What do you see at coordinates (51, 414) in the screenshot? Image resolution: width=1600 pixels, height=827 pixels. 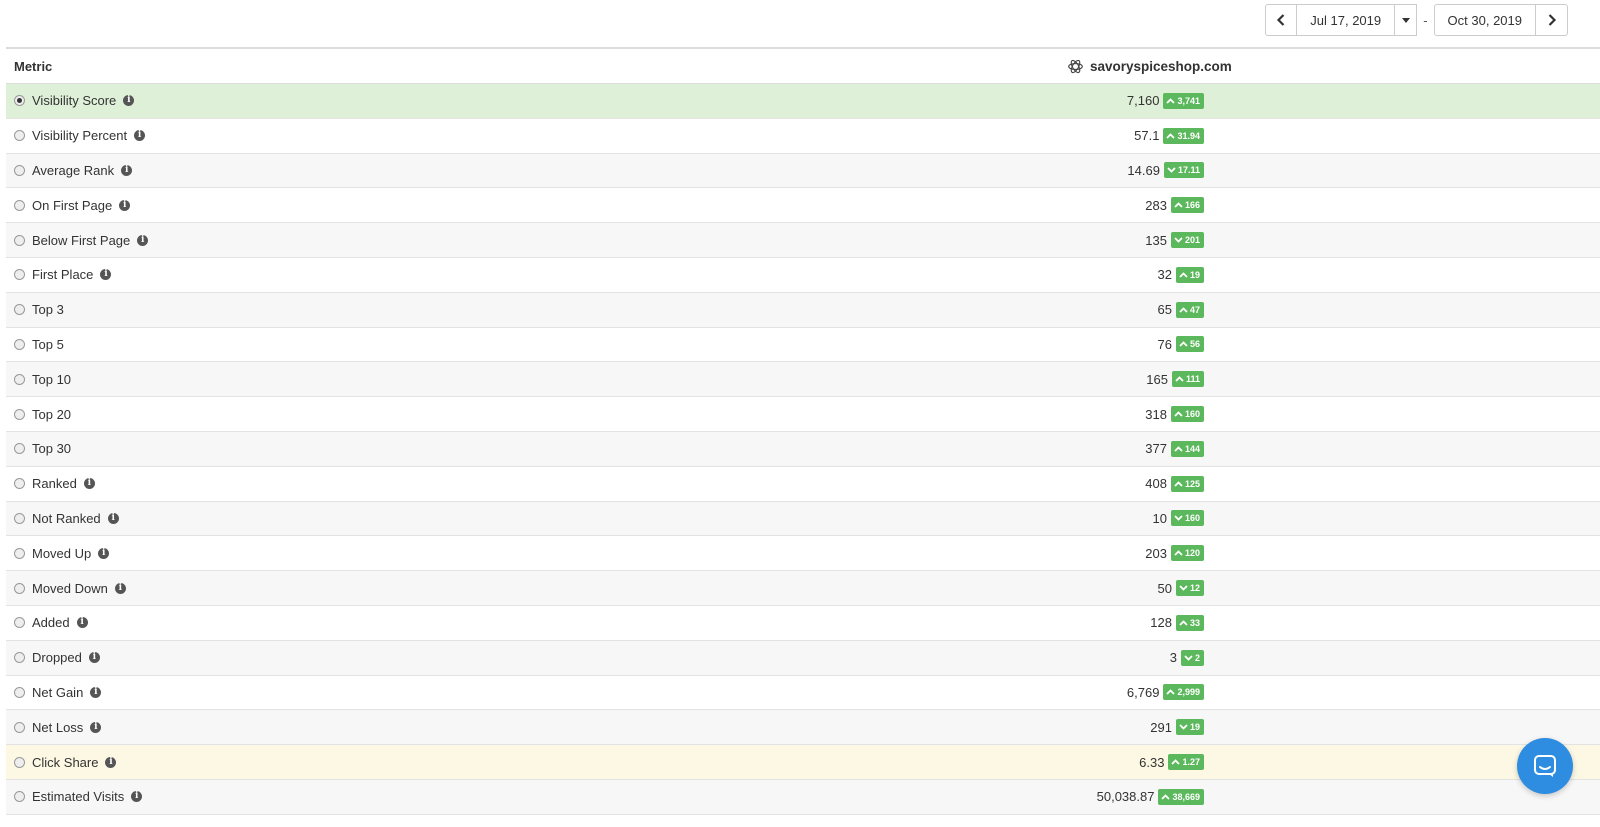 I see `metric-label: Top 20` at bounding box center [51, 414].